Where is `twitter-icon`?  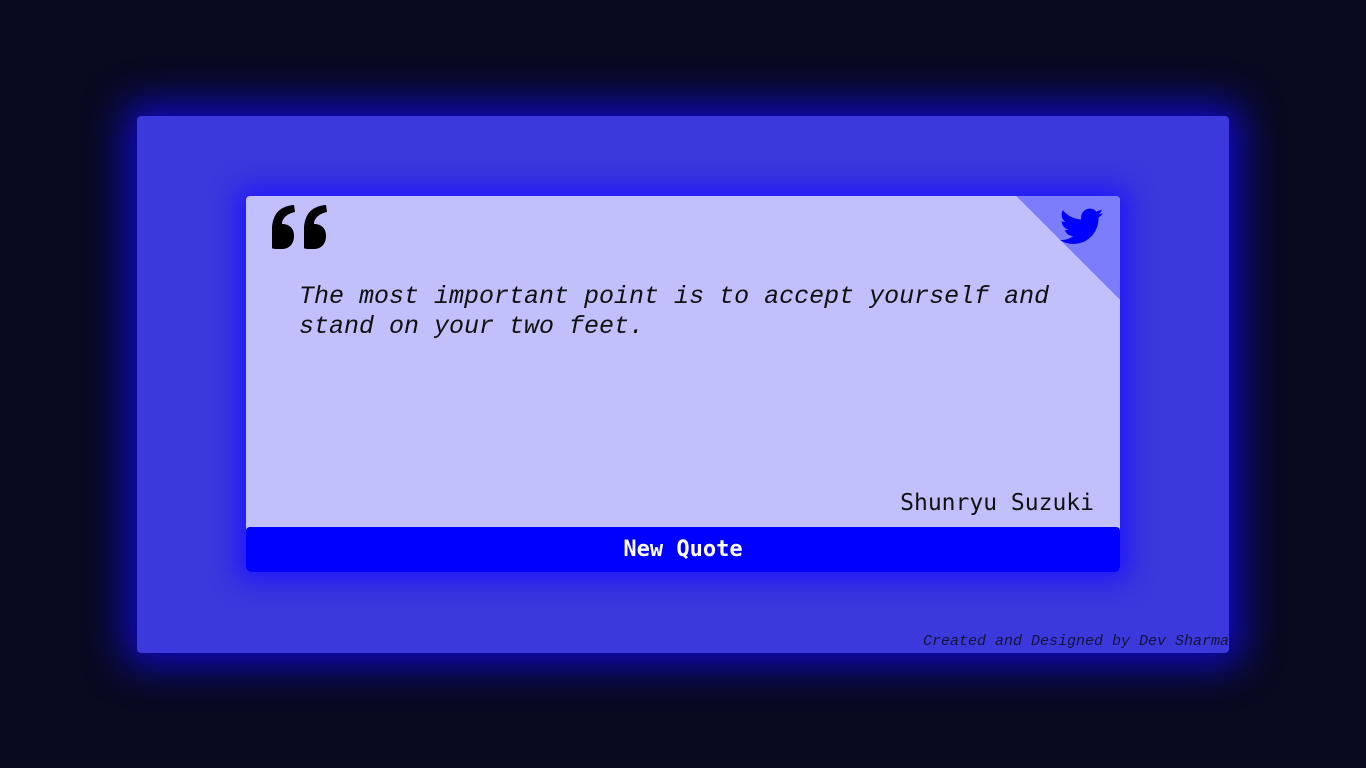
twitter-icon is located at coordinates (1082, 227).